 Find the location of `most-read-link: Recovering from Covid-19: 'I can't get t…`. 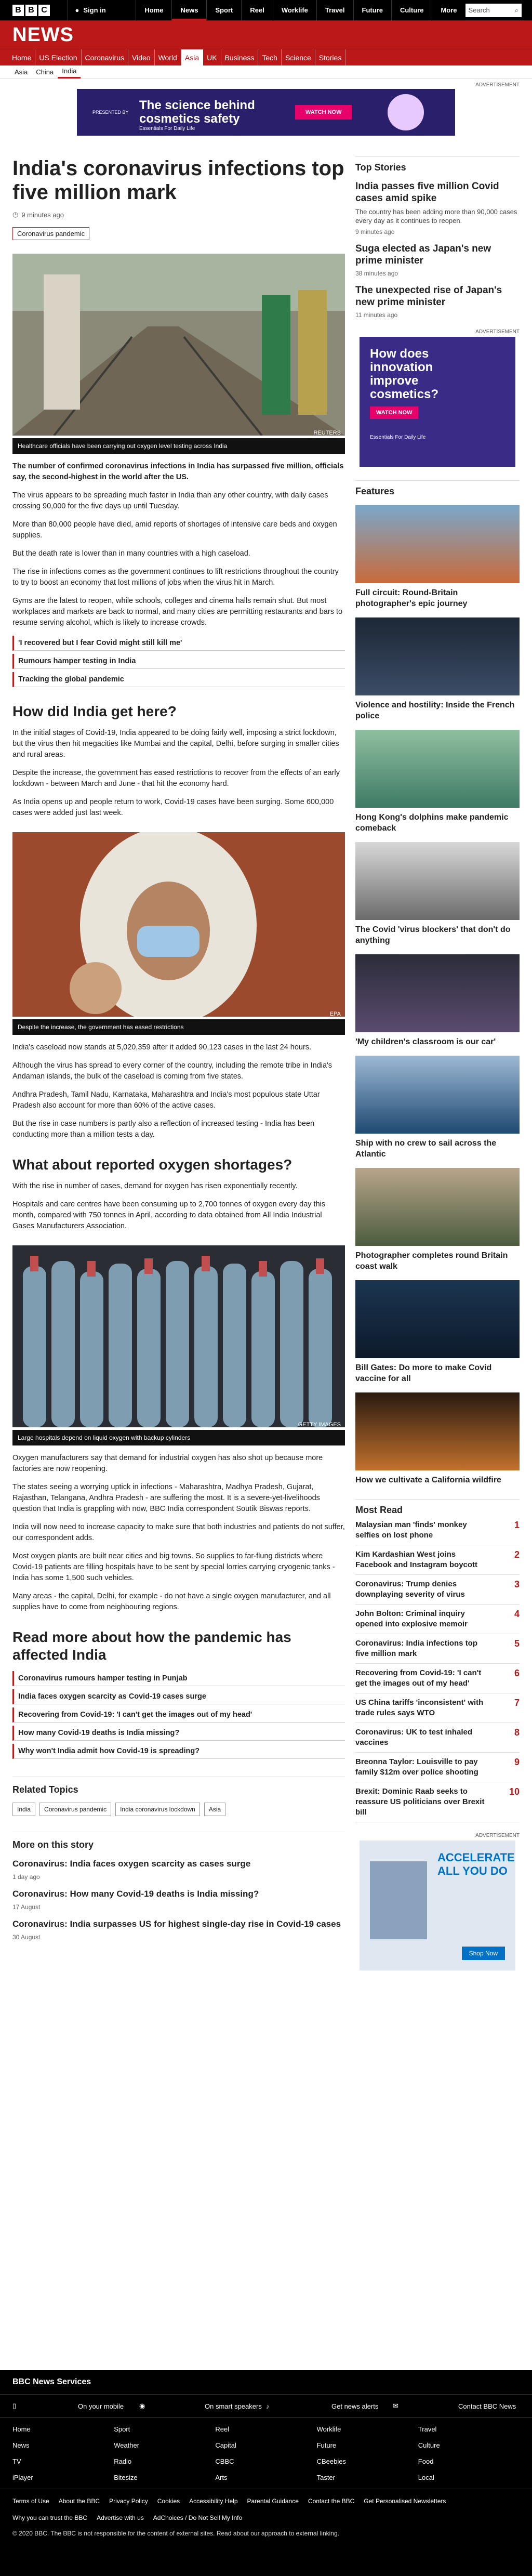

most-read-link: Recovering from Covid-19: 'I can't get t… is located at coordinates (422, 1678).